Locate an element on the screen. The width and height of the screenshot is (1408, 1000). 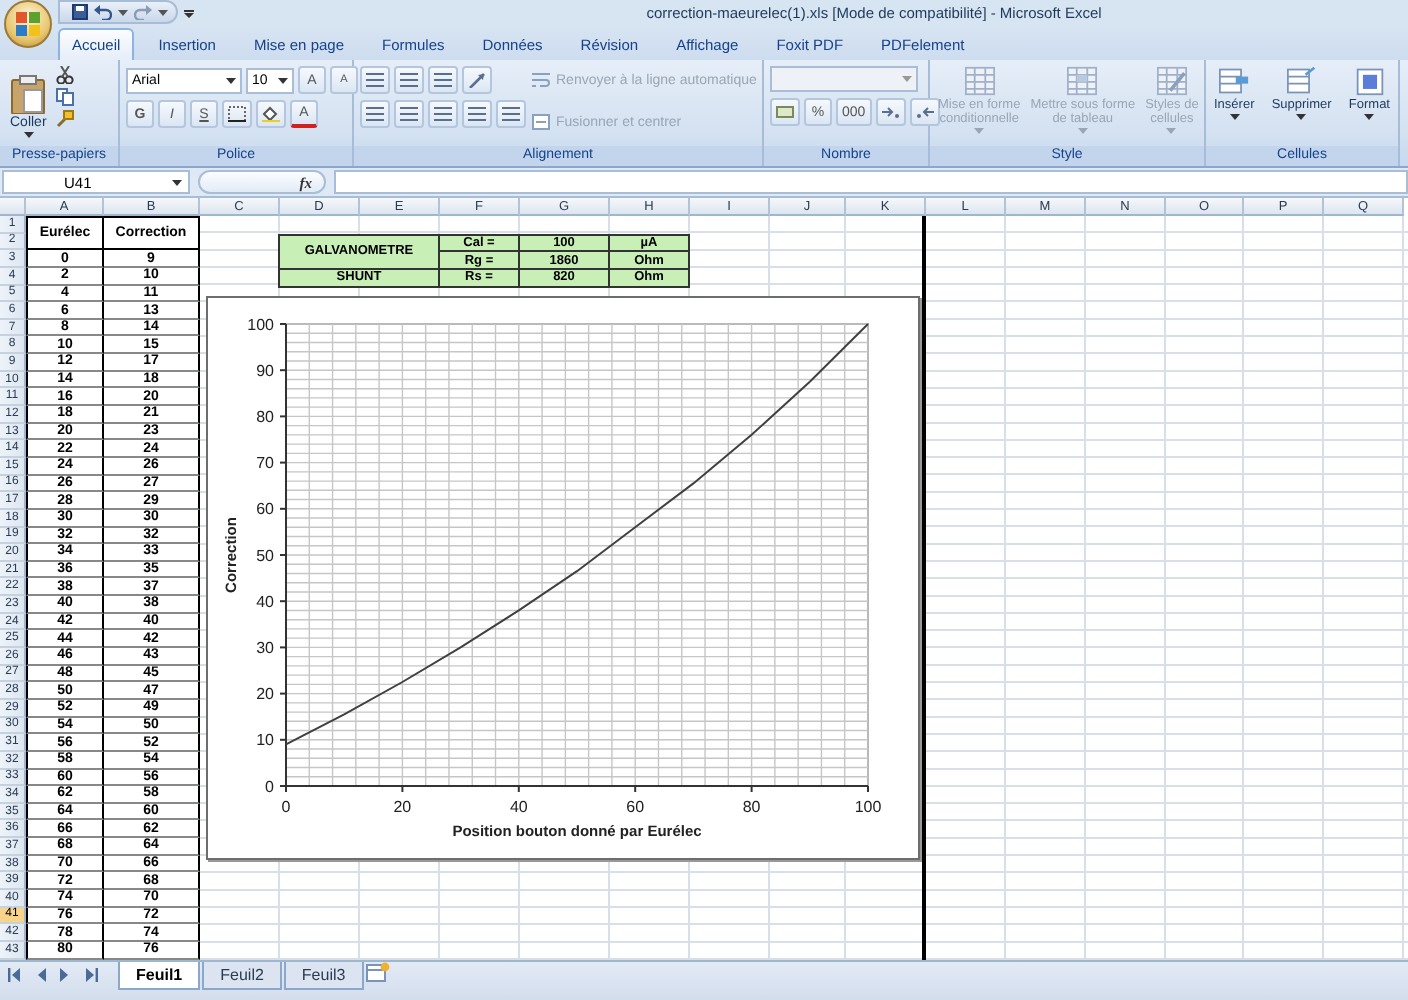
orientation-button is located at coordinates (477, 80).